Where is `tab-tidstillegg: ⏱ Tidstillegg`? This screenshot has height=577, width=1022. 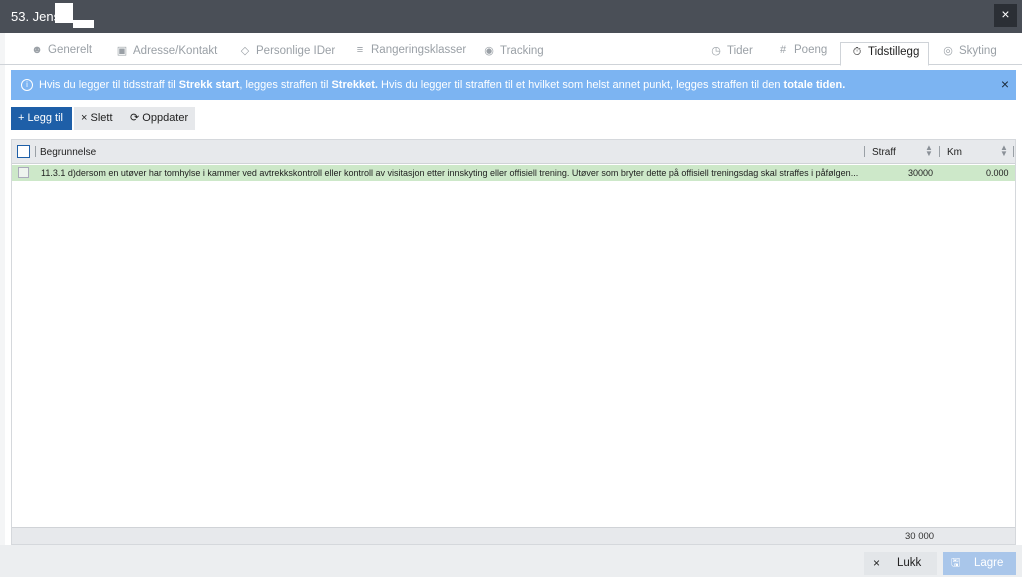 tab-tidstillegg: ⏱ Tidstillegg is located at coordinates (885, 54).